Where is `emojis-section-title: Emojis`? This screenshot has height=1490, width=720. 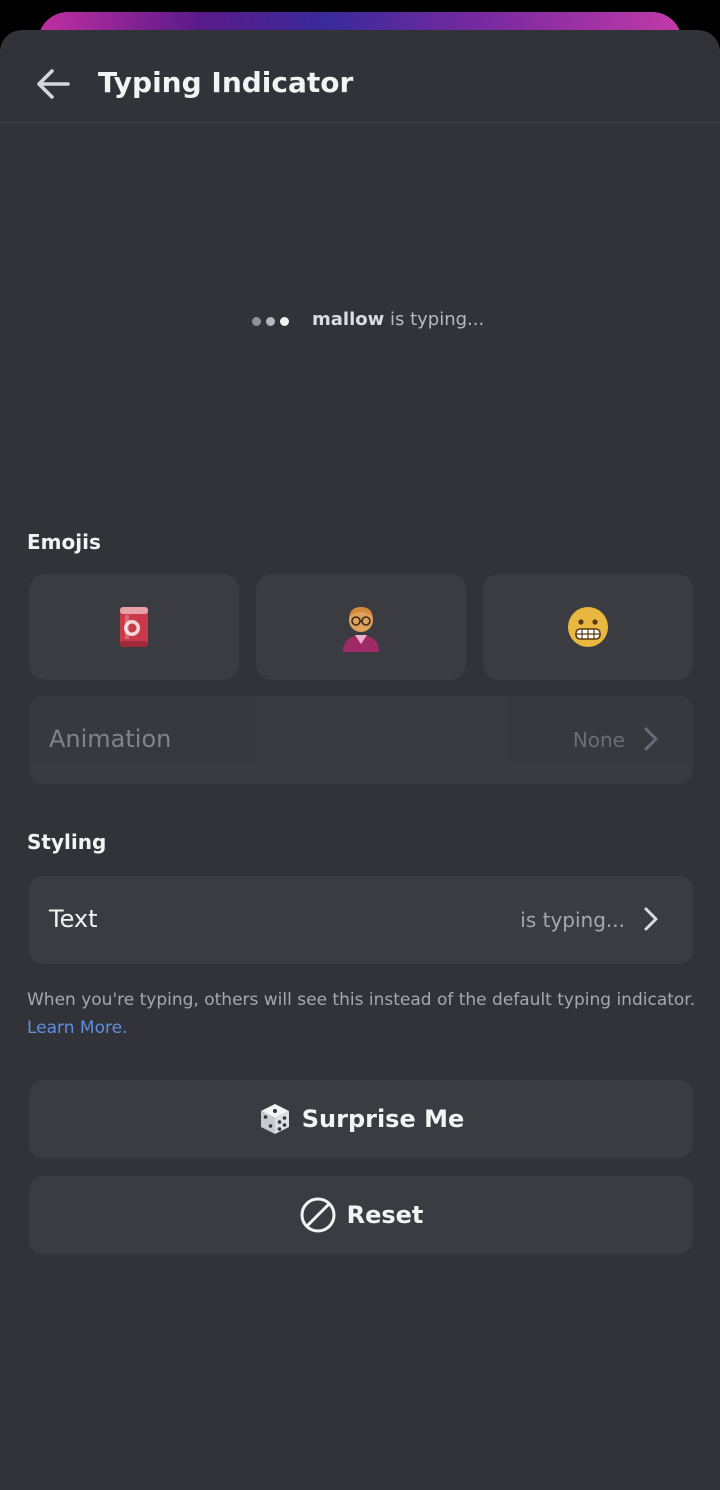
emojis-section-title: Emojis is located at coordinates (64, 542).